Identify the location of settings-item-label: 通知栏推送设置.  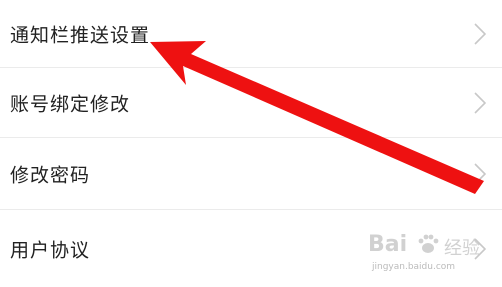
(80, 35).